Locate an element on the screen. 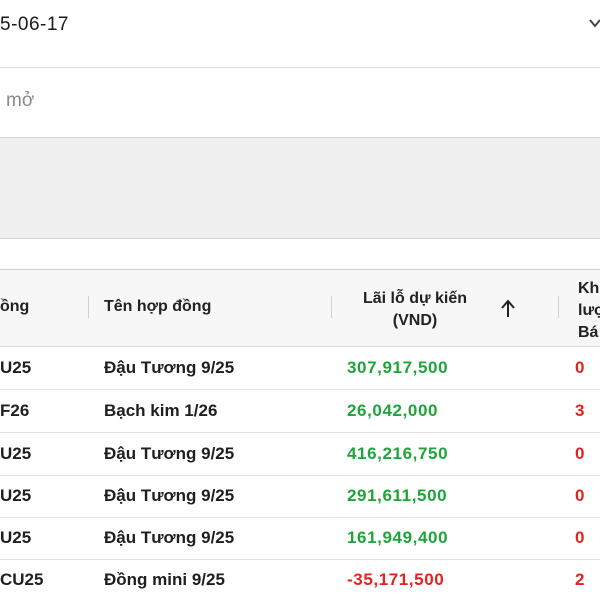 The height and width of the screenshot is (600, 600). table-row: U25 Đậu Tương 9/25 291,611,500 0 is located at coordinates (300, 496).